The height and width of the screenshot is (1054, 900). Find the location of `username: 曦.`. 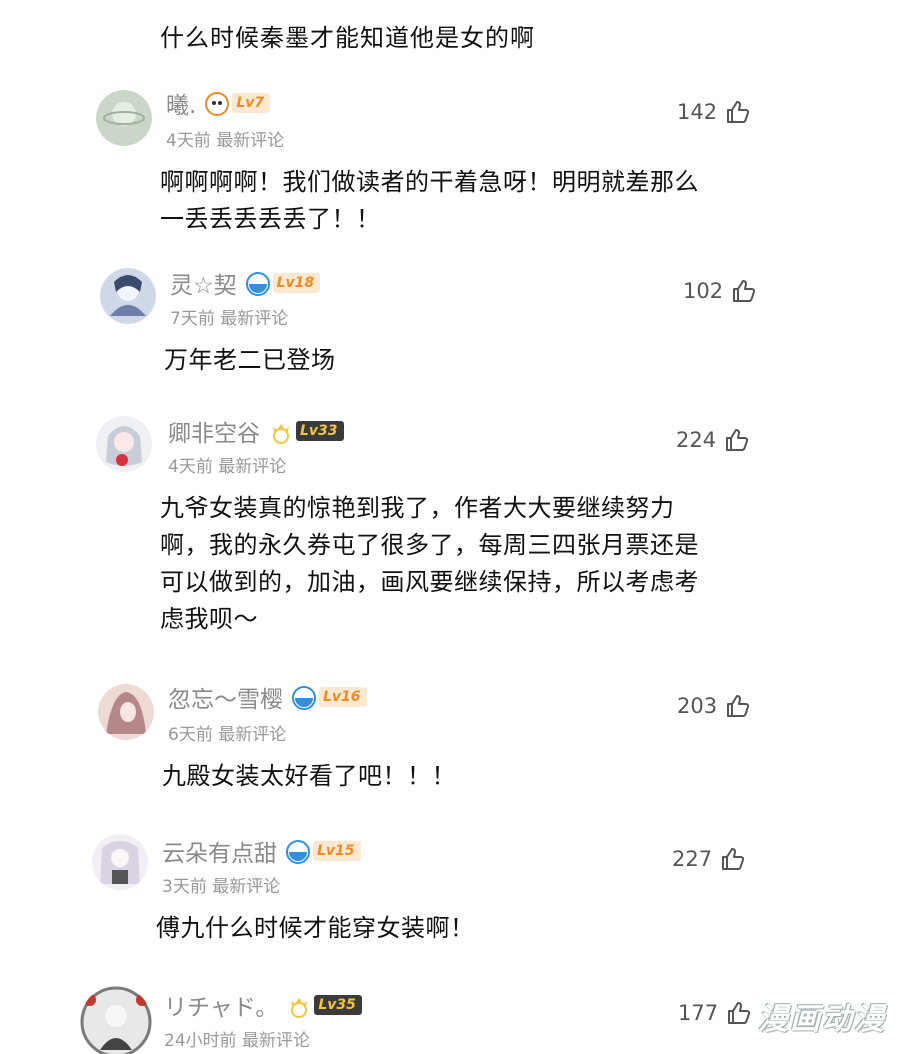

username: 曦. is located at coordinates (181, 103).